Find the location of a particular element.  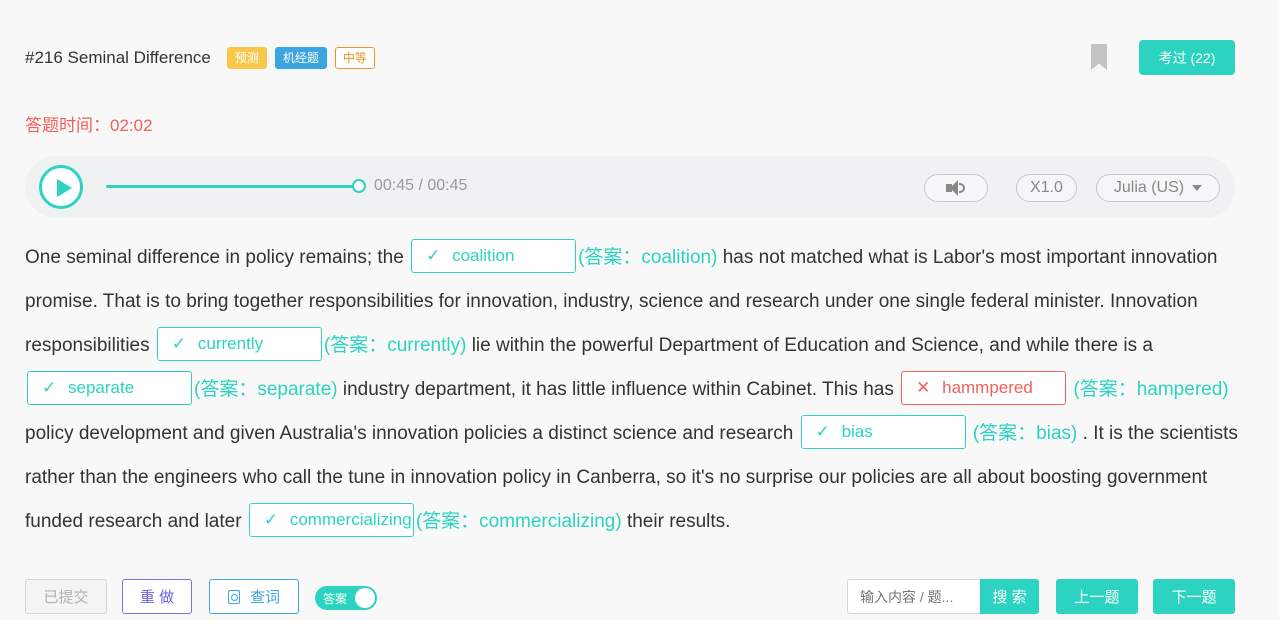

blank-input-3: ✓ separate is located at coordinates (109, 387).